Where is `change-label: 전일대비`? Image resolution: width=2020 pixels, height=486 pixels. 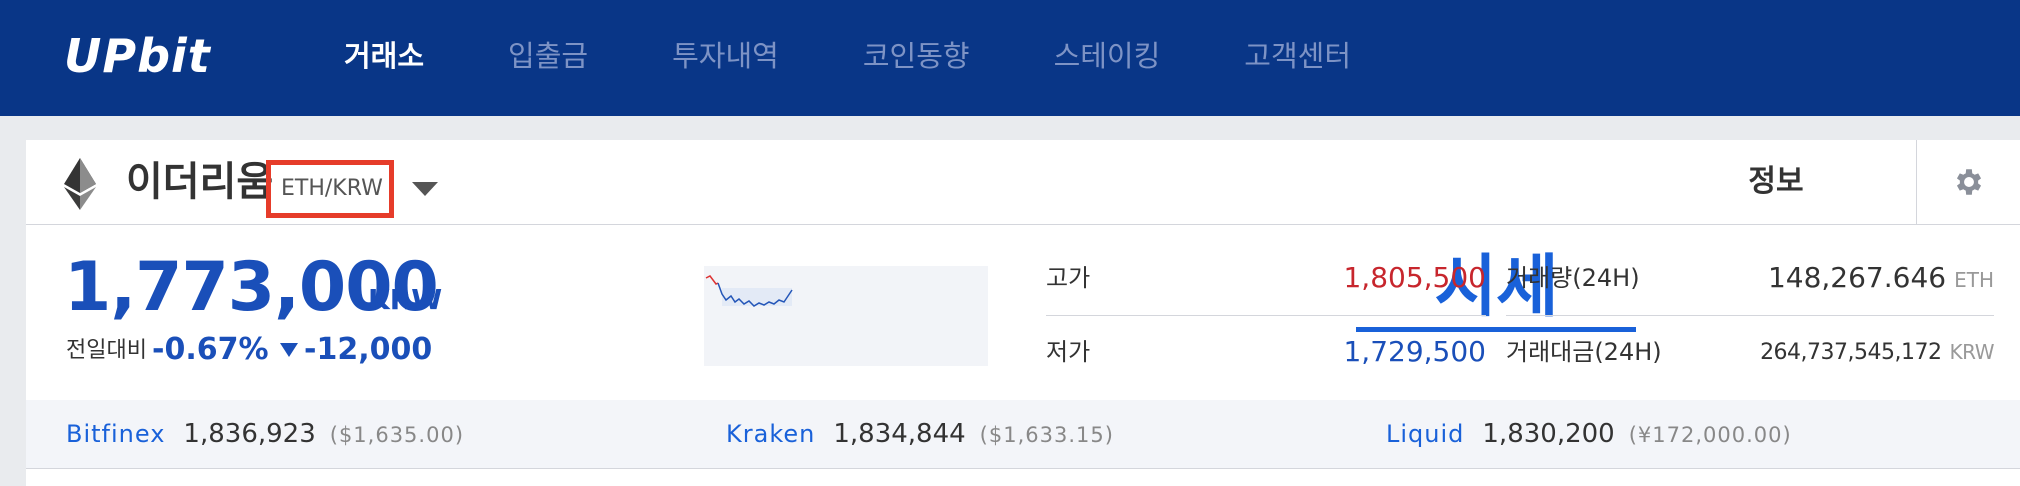 change-label: 전일대비 is located at coordinates (106, 350).